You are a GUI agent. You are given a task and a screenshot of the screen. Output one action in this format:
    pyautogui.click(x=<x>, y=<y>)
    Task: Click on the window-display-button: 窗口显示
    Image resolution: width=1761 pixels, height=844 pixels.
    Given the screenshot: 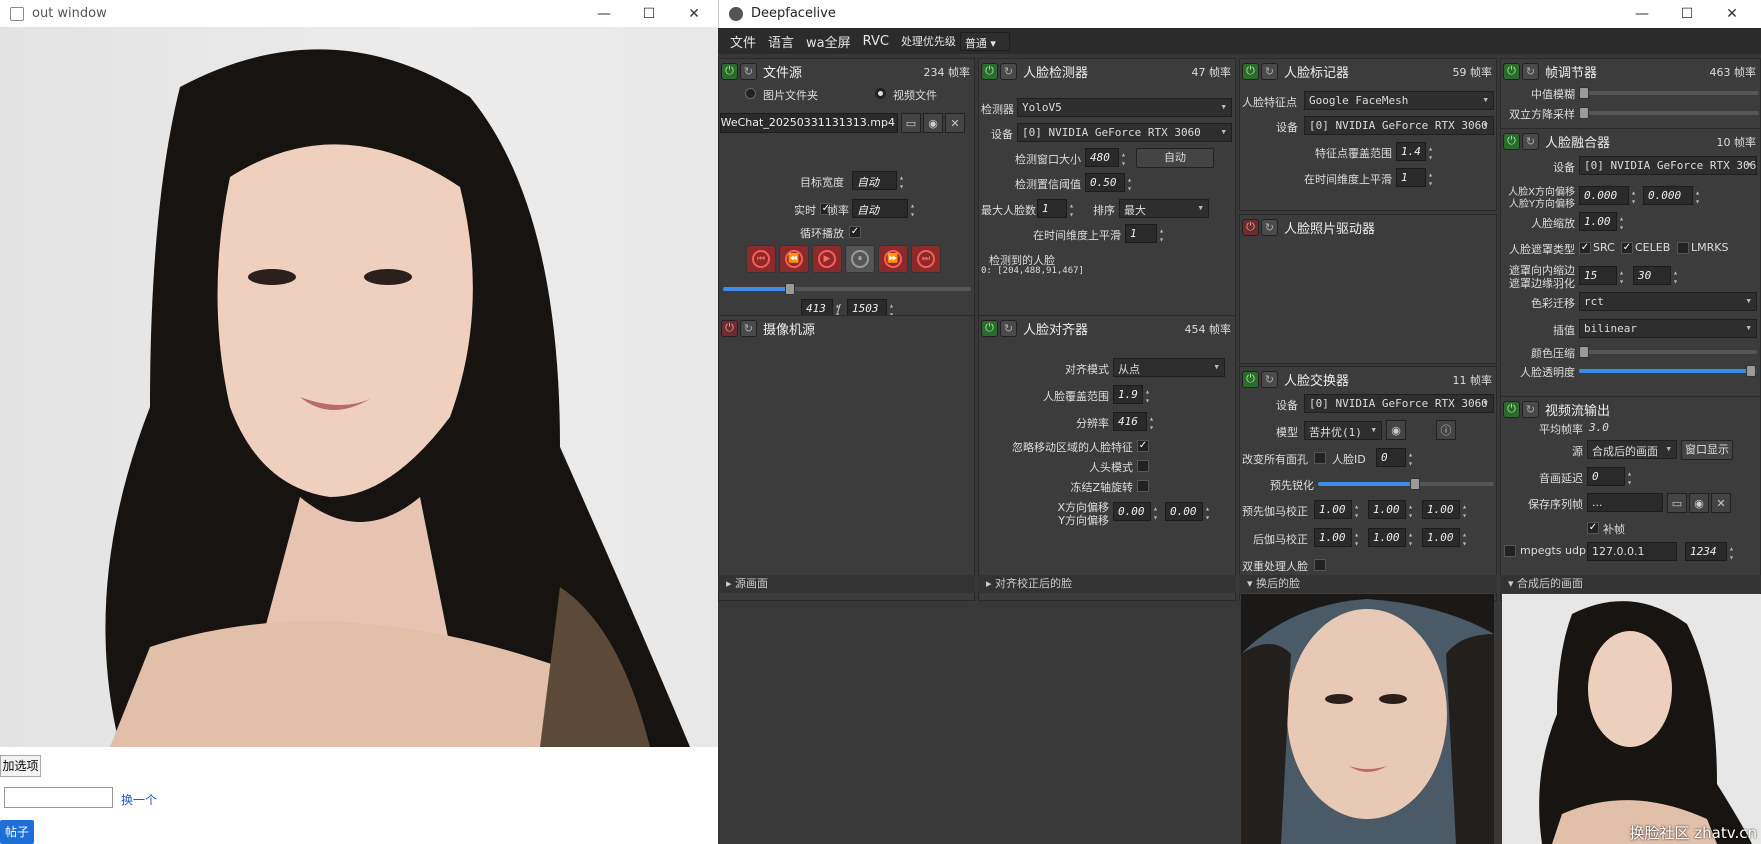 What is the action you would take?
    pyautogui.click(x=1707, y=450)
    